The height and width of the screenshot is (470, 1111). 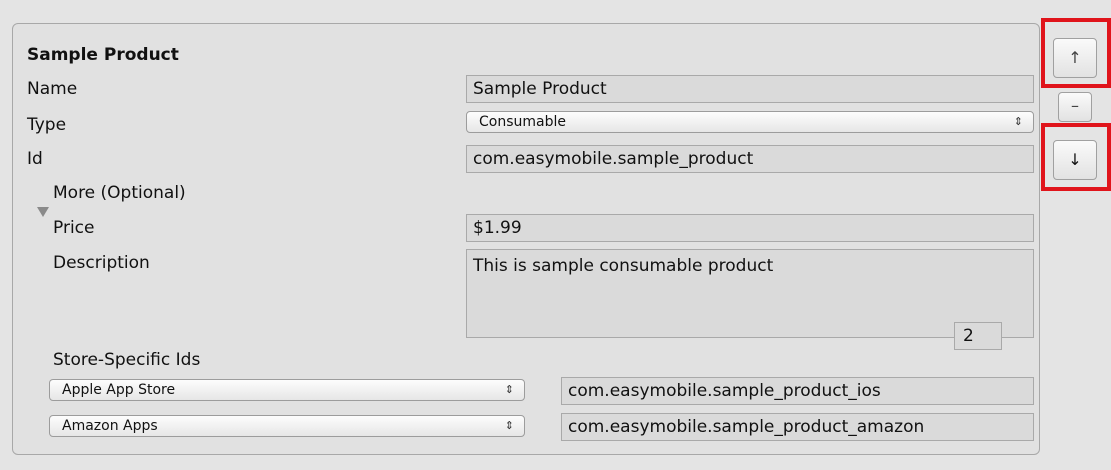 I want to click on store-dropdown-value: Apple App Store, so click(x=119, y=390).